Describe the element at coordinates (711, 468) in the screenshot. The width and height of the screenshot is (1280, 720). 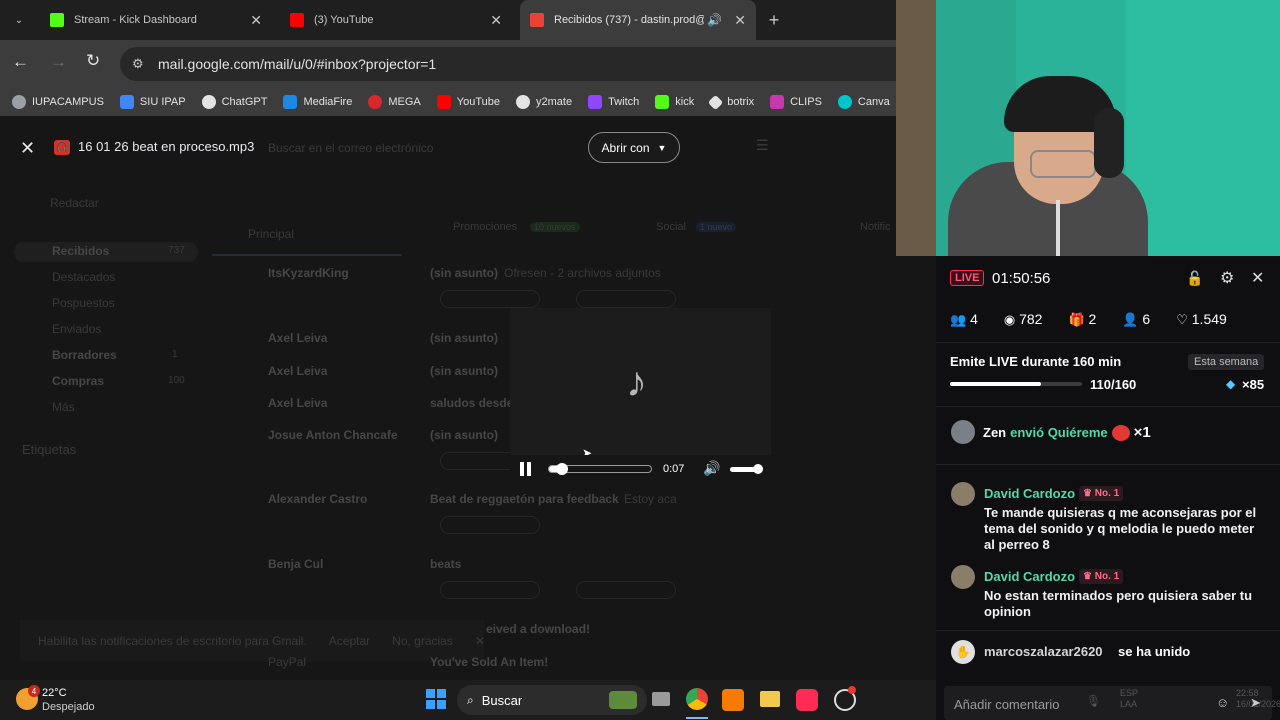
I see `volume-icon: 🔊` at that location.